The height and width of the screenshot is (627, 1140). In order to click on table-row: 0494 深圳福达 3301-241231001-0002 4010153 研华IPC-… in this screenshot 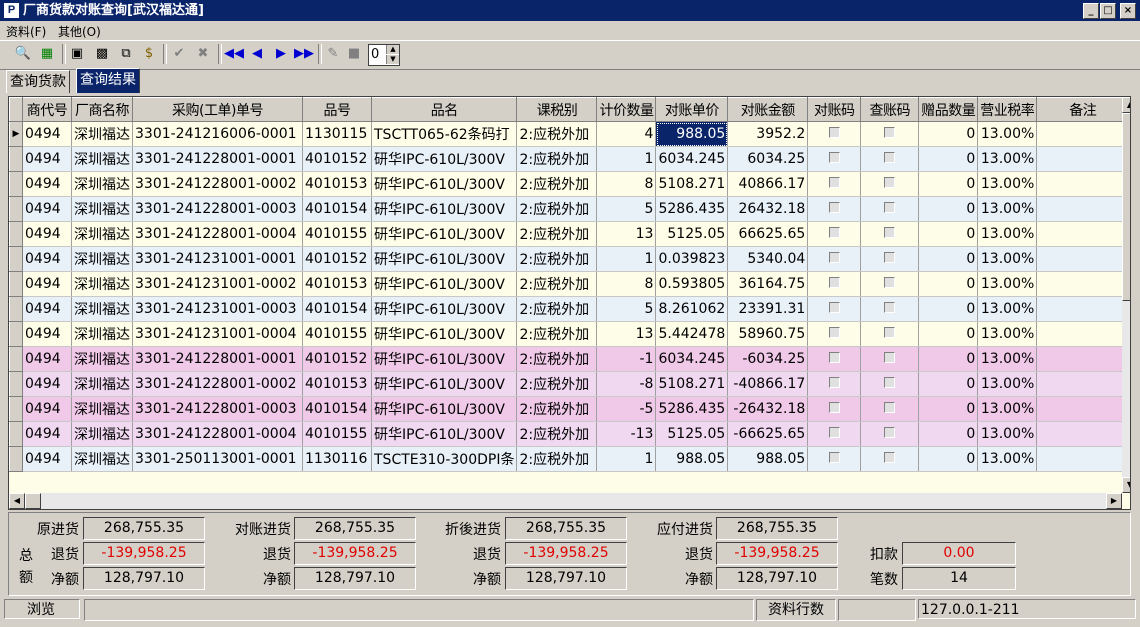, I will do `click(569, 284)`.